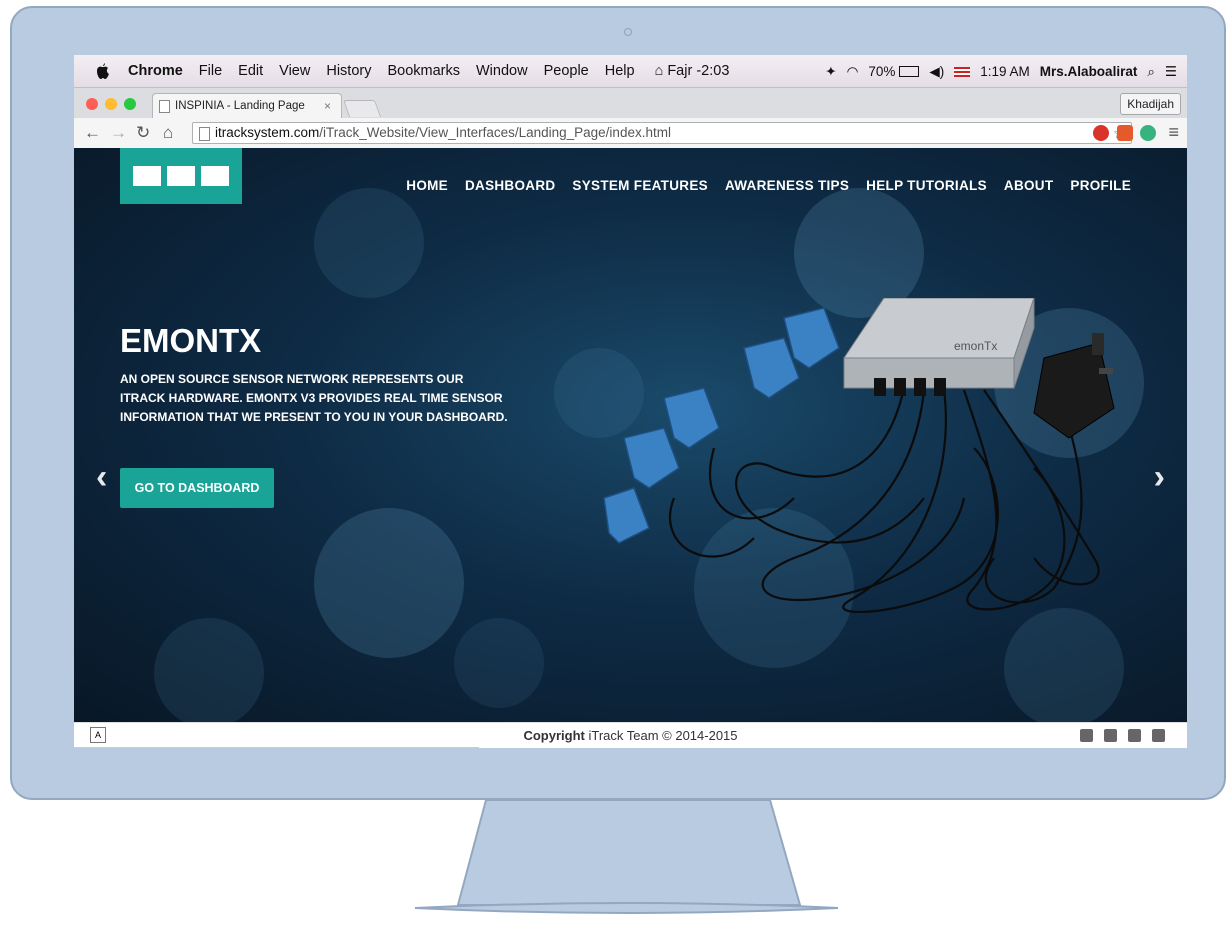 This screenshot has width=1230, height=933. What do you see at coordinates (101, 477) in the screenshot?
I see `carousel-prev-icon: ‹` at bounding box center [101, 477].